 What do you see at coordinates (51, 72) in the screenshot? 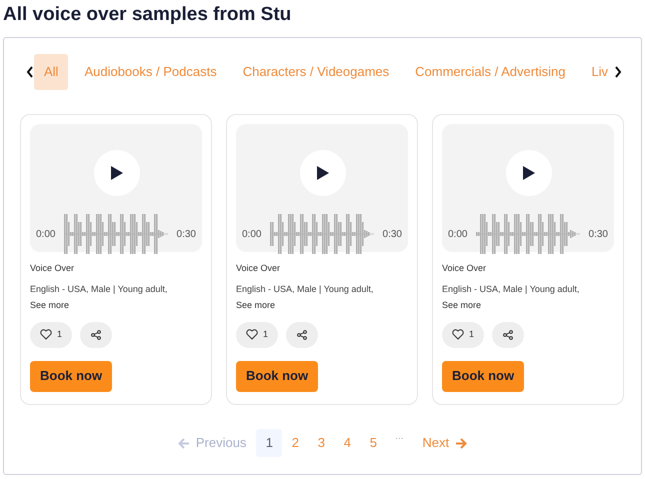
I see `category-tab: All` at bounding box center [51, 72].